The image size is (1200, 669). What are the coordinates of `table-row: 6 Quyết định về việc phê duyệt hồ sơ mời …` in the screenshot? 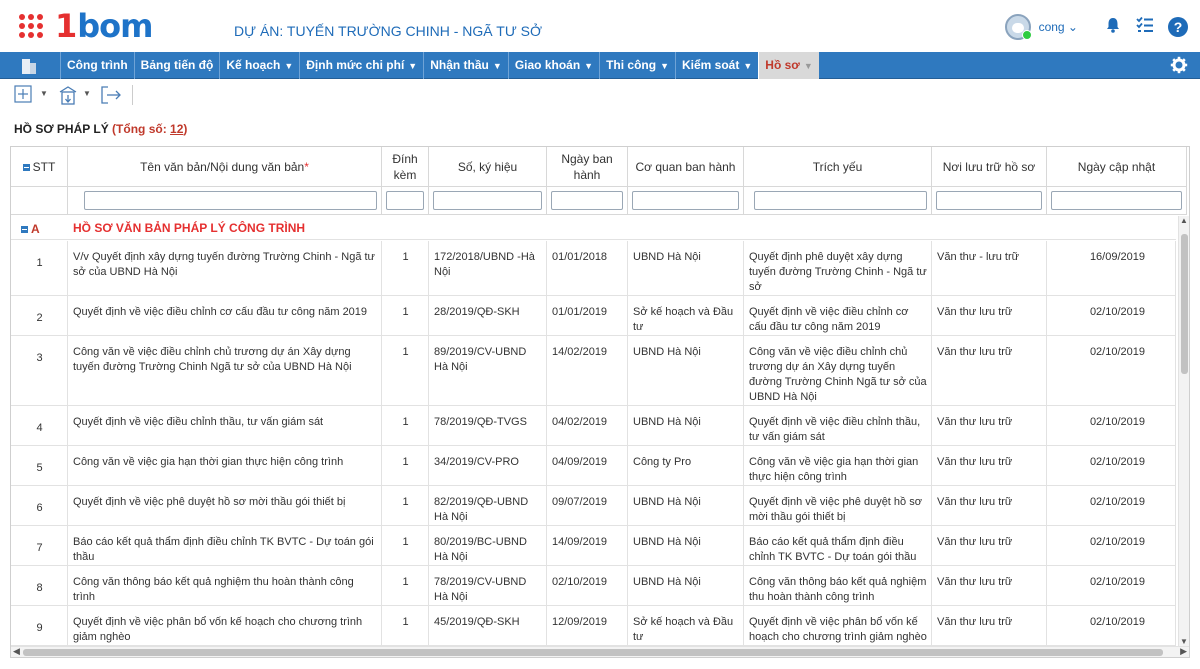 It's located at (593, 506).